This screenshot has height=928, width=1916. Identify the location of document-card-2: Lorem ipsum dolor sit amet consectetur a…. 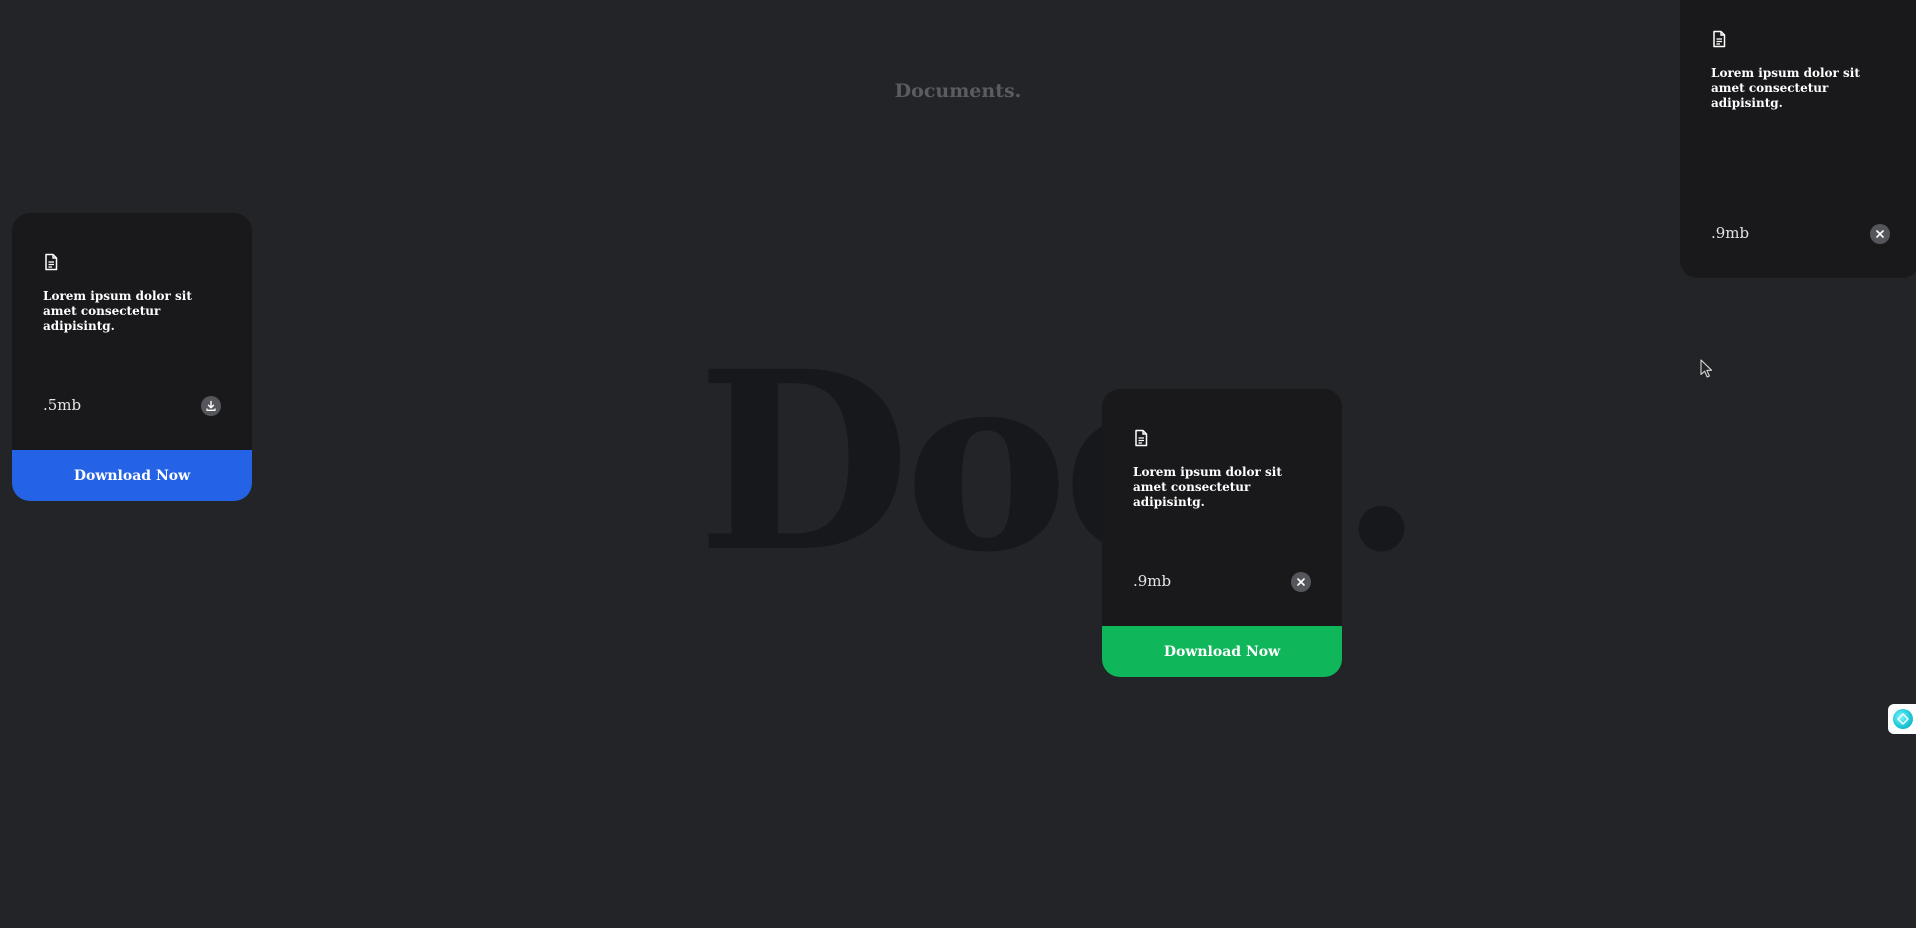
(1222, 533).